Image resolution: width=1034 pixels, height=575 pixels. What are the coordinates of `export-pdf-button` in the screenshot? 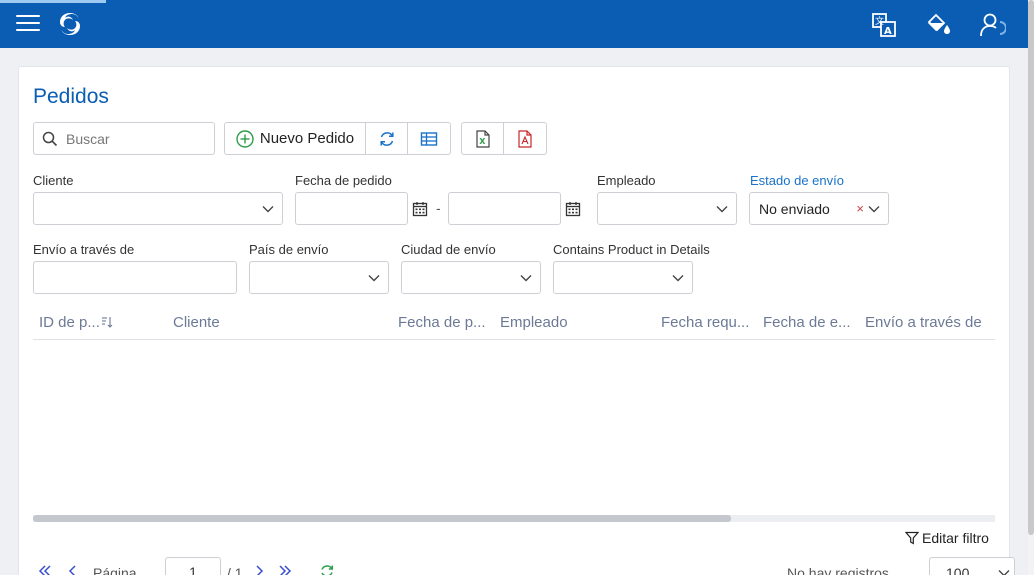 It's located at (525, 138).